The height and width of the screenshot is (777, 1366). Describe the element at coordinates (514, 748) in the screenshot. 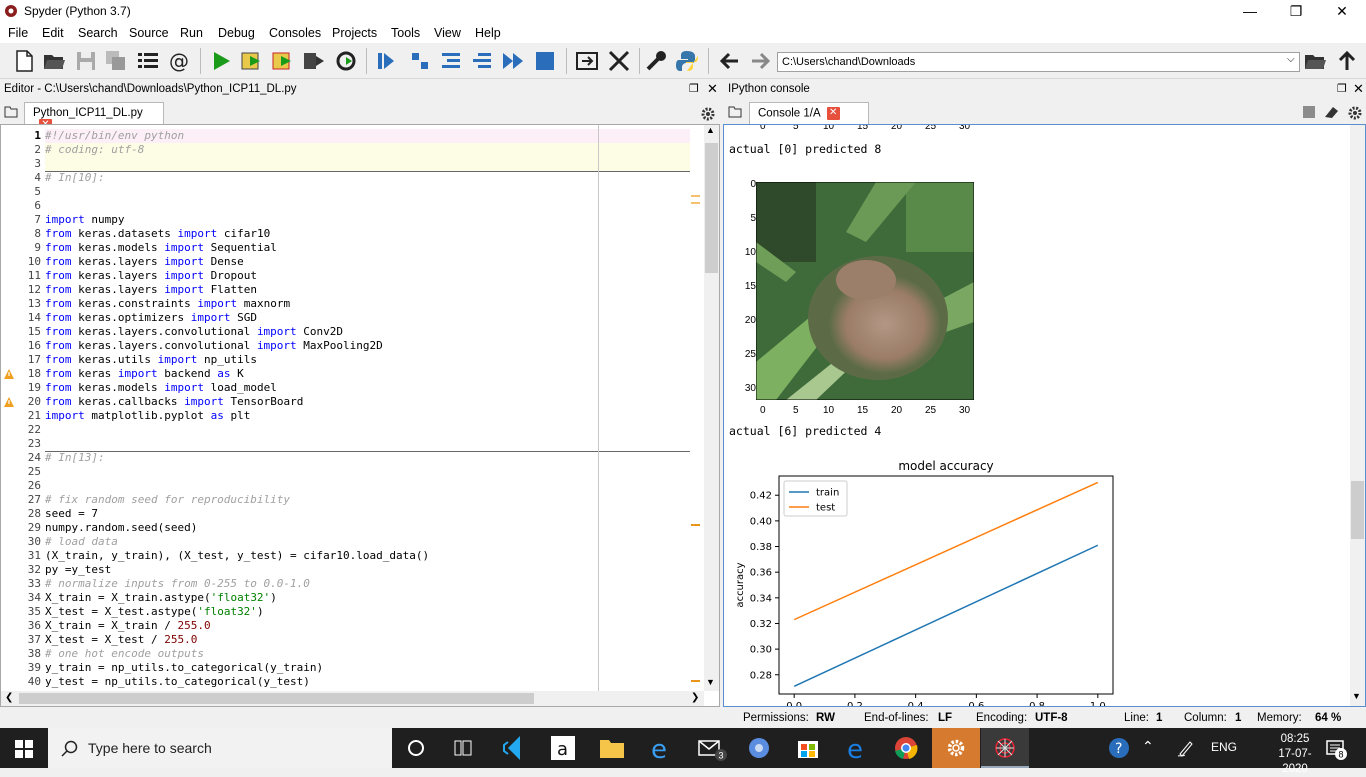

I see `vscode-icon` at that location.